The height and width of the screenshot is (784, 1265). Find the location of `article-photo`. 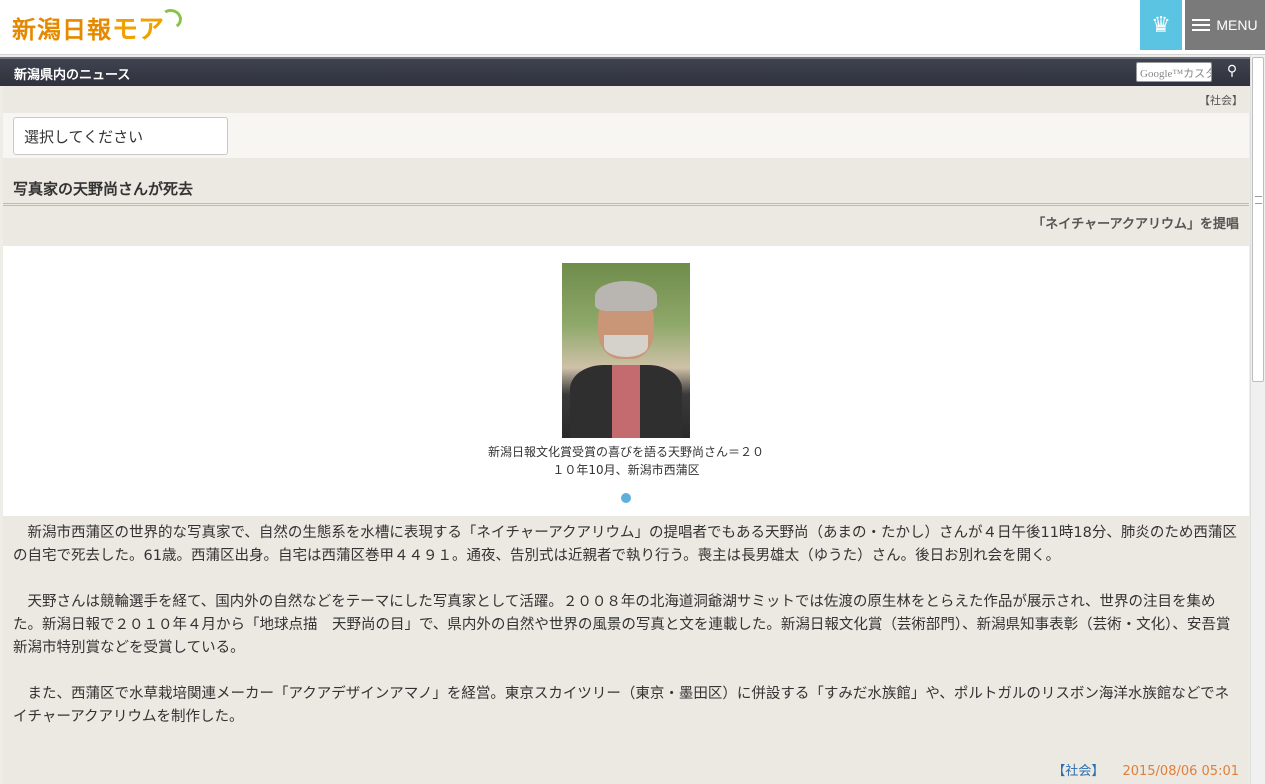

article-photo is located at coordinates (626, 350).